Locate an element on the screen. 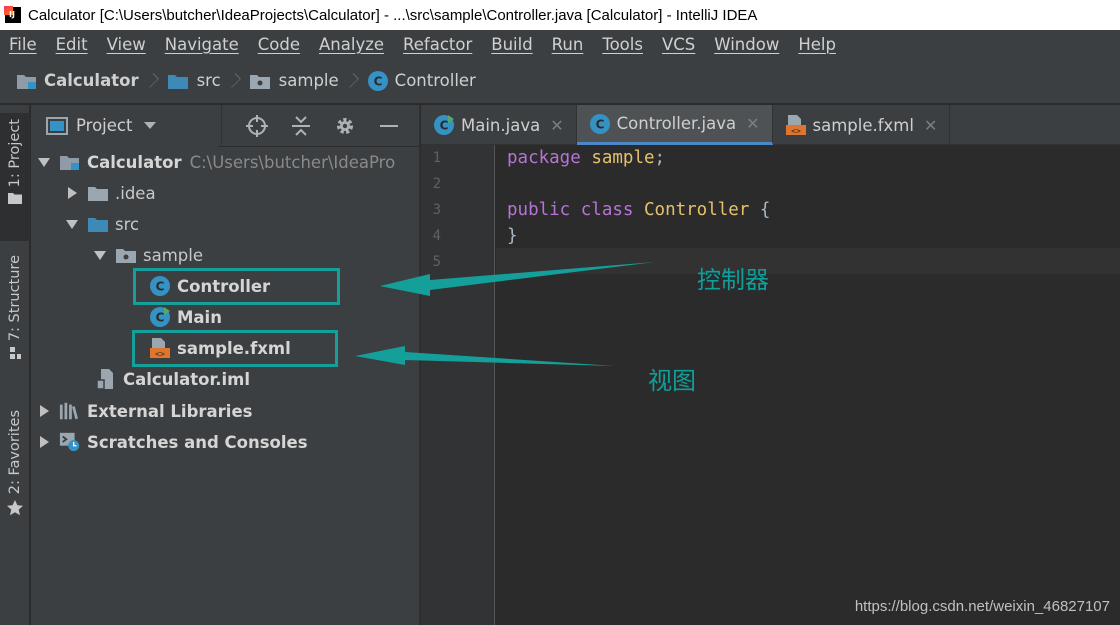  code-token-class-name: Controller is located at coordinates (697, 210).